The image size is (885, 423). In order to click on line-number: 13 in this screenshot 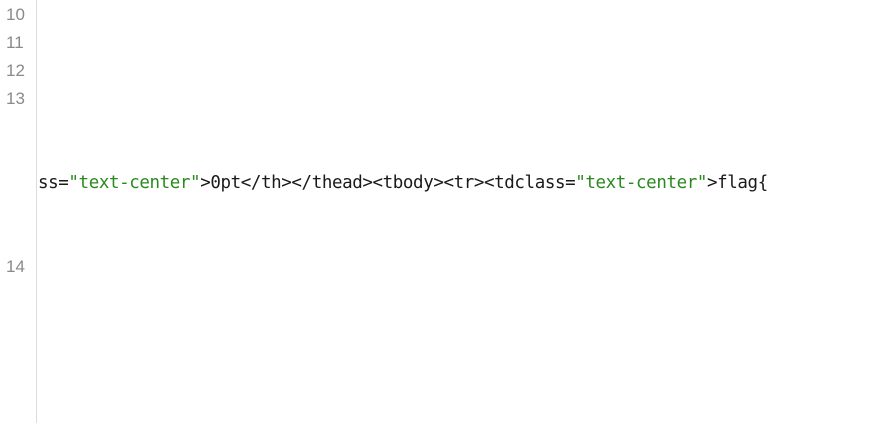, I will do `click(15, 98)`.